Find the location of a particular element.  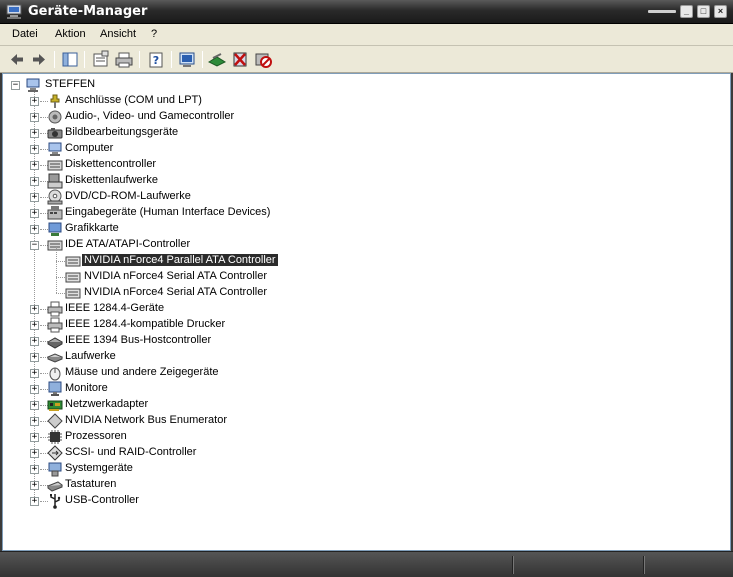

tree-device-label: NVIDIA nForce4 Parallel ATA Controller is located at coordinates (180, 260).